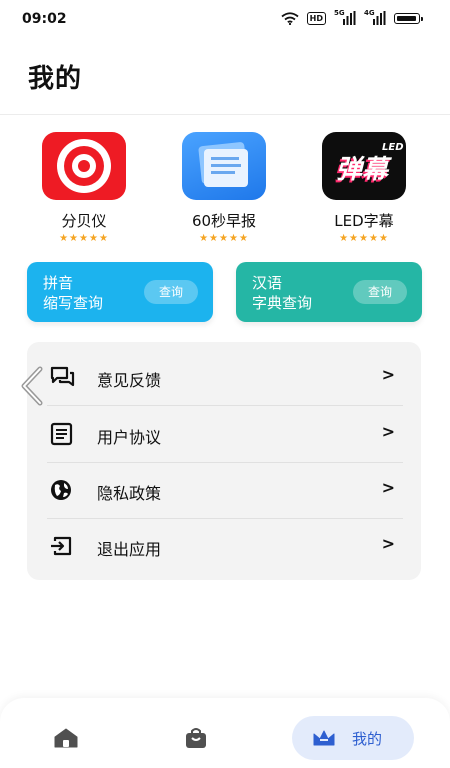 The width and height of the screenshot is (450, 768). I want to click on app-item-led: LED 弹幕 弹幕 LED字幕 ★★★★★, so click(364, 188).